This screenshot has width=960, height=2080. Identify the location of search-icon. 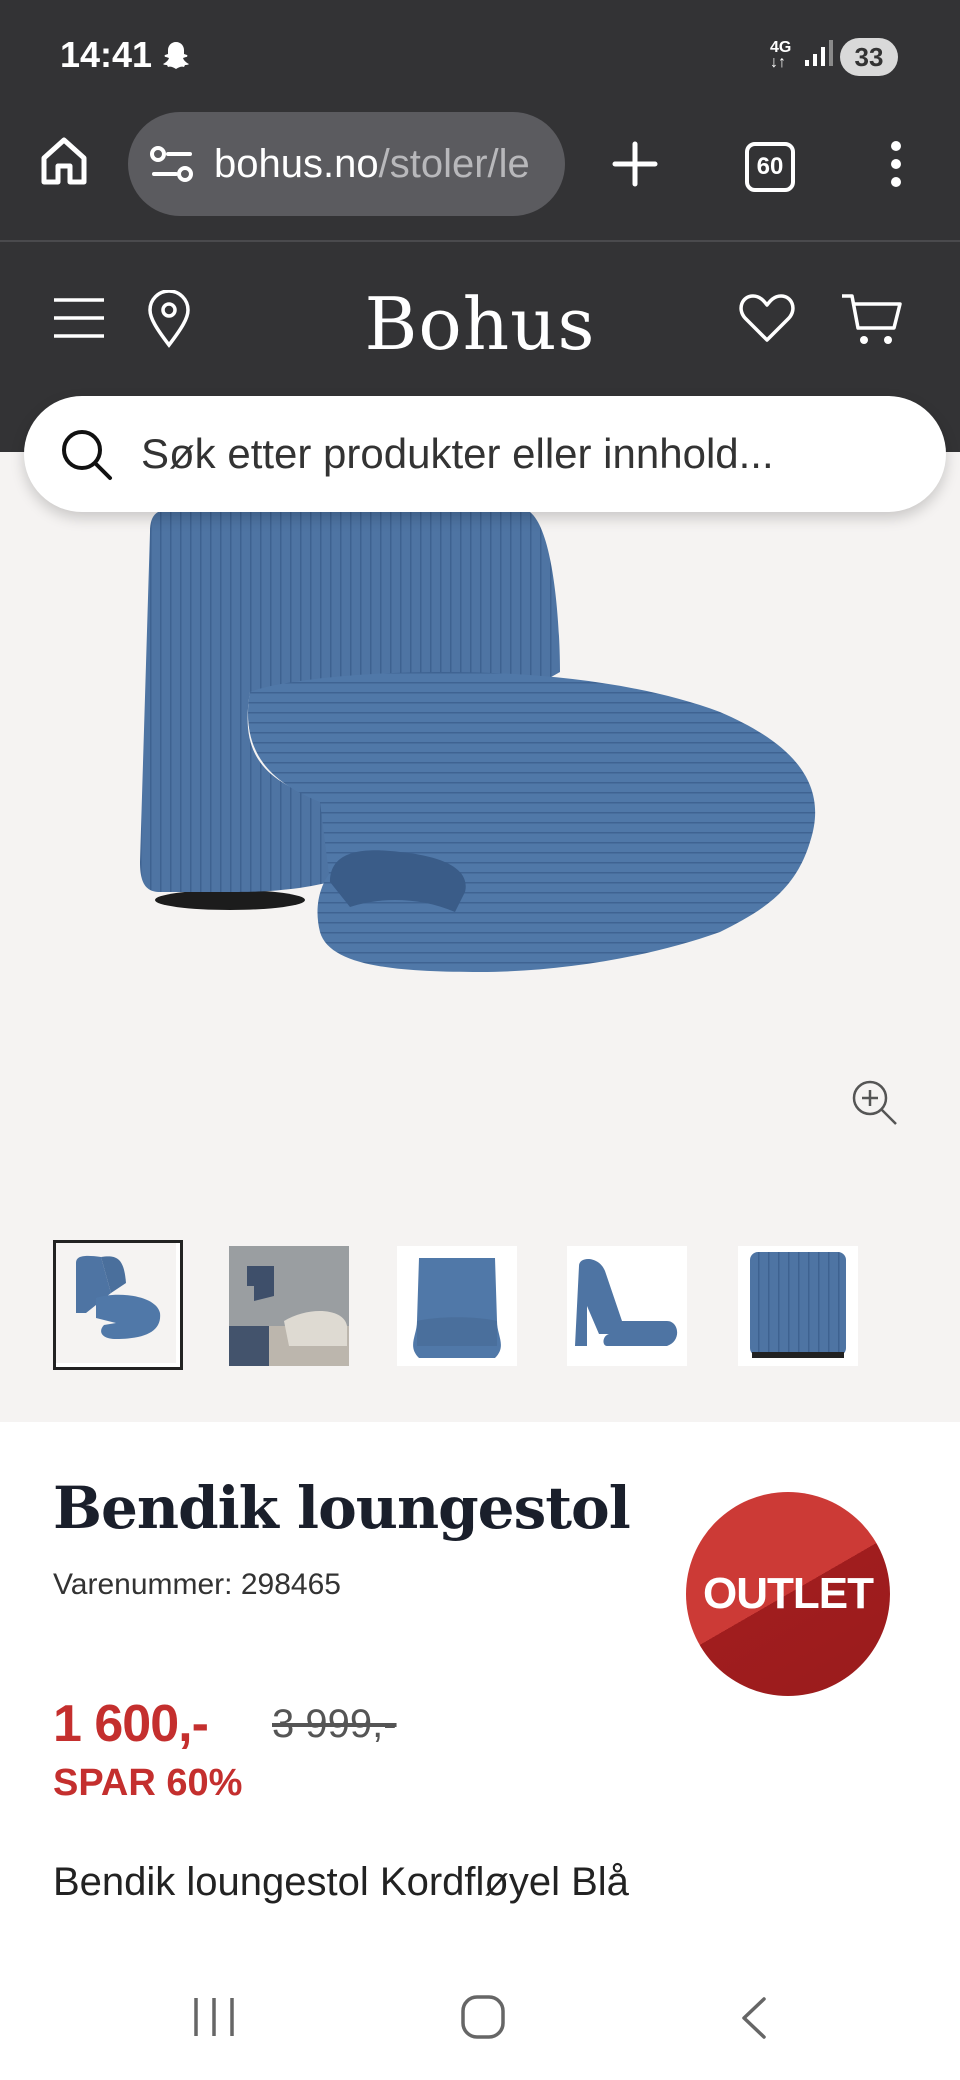
(87, 455).